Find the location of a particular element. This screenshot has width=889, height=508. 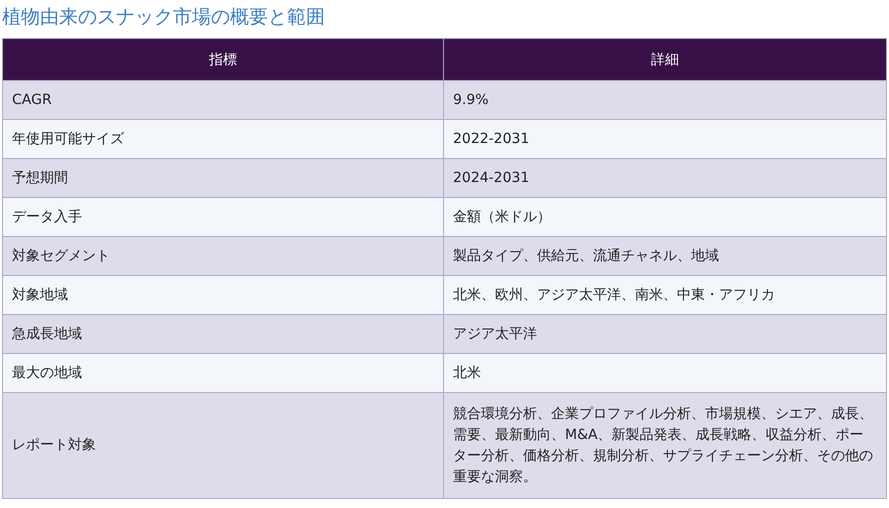

table-cell: 2022-2031 is located at coordinates (665, 139).